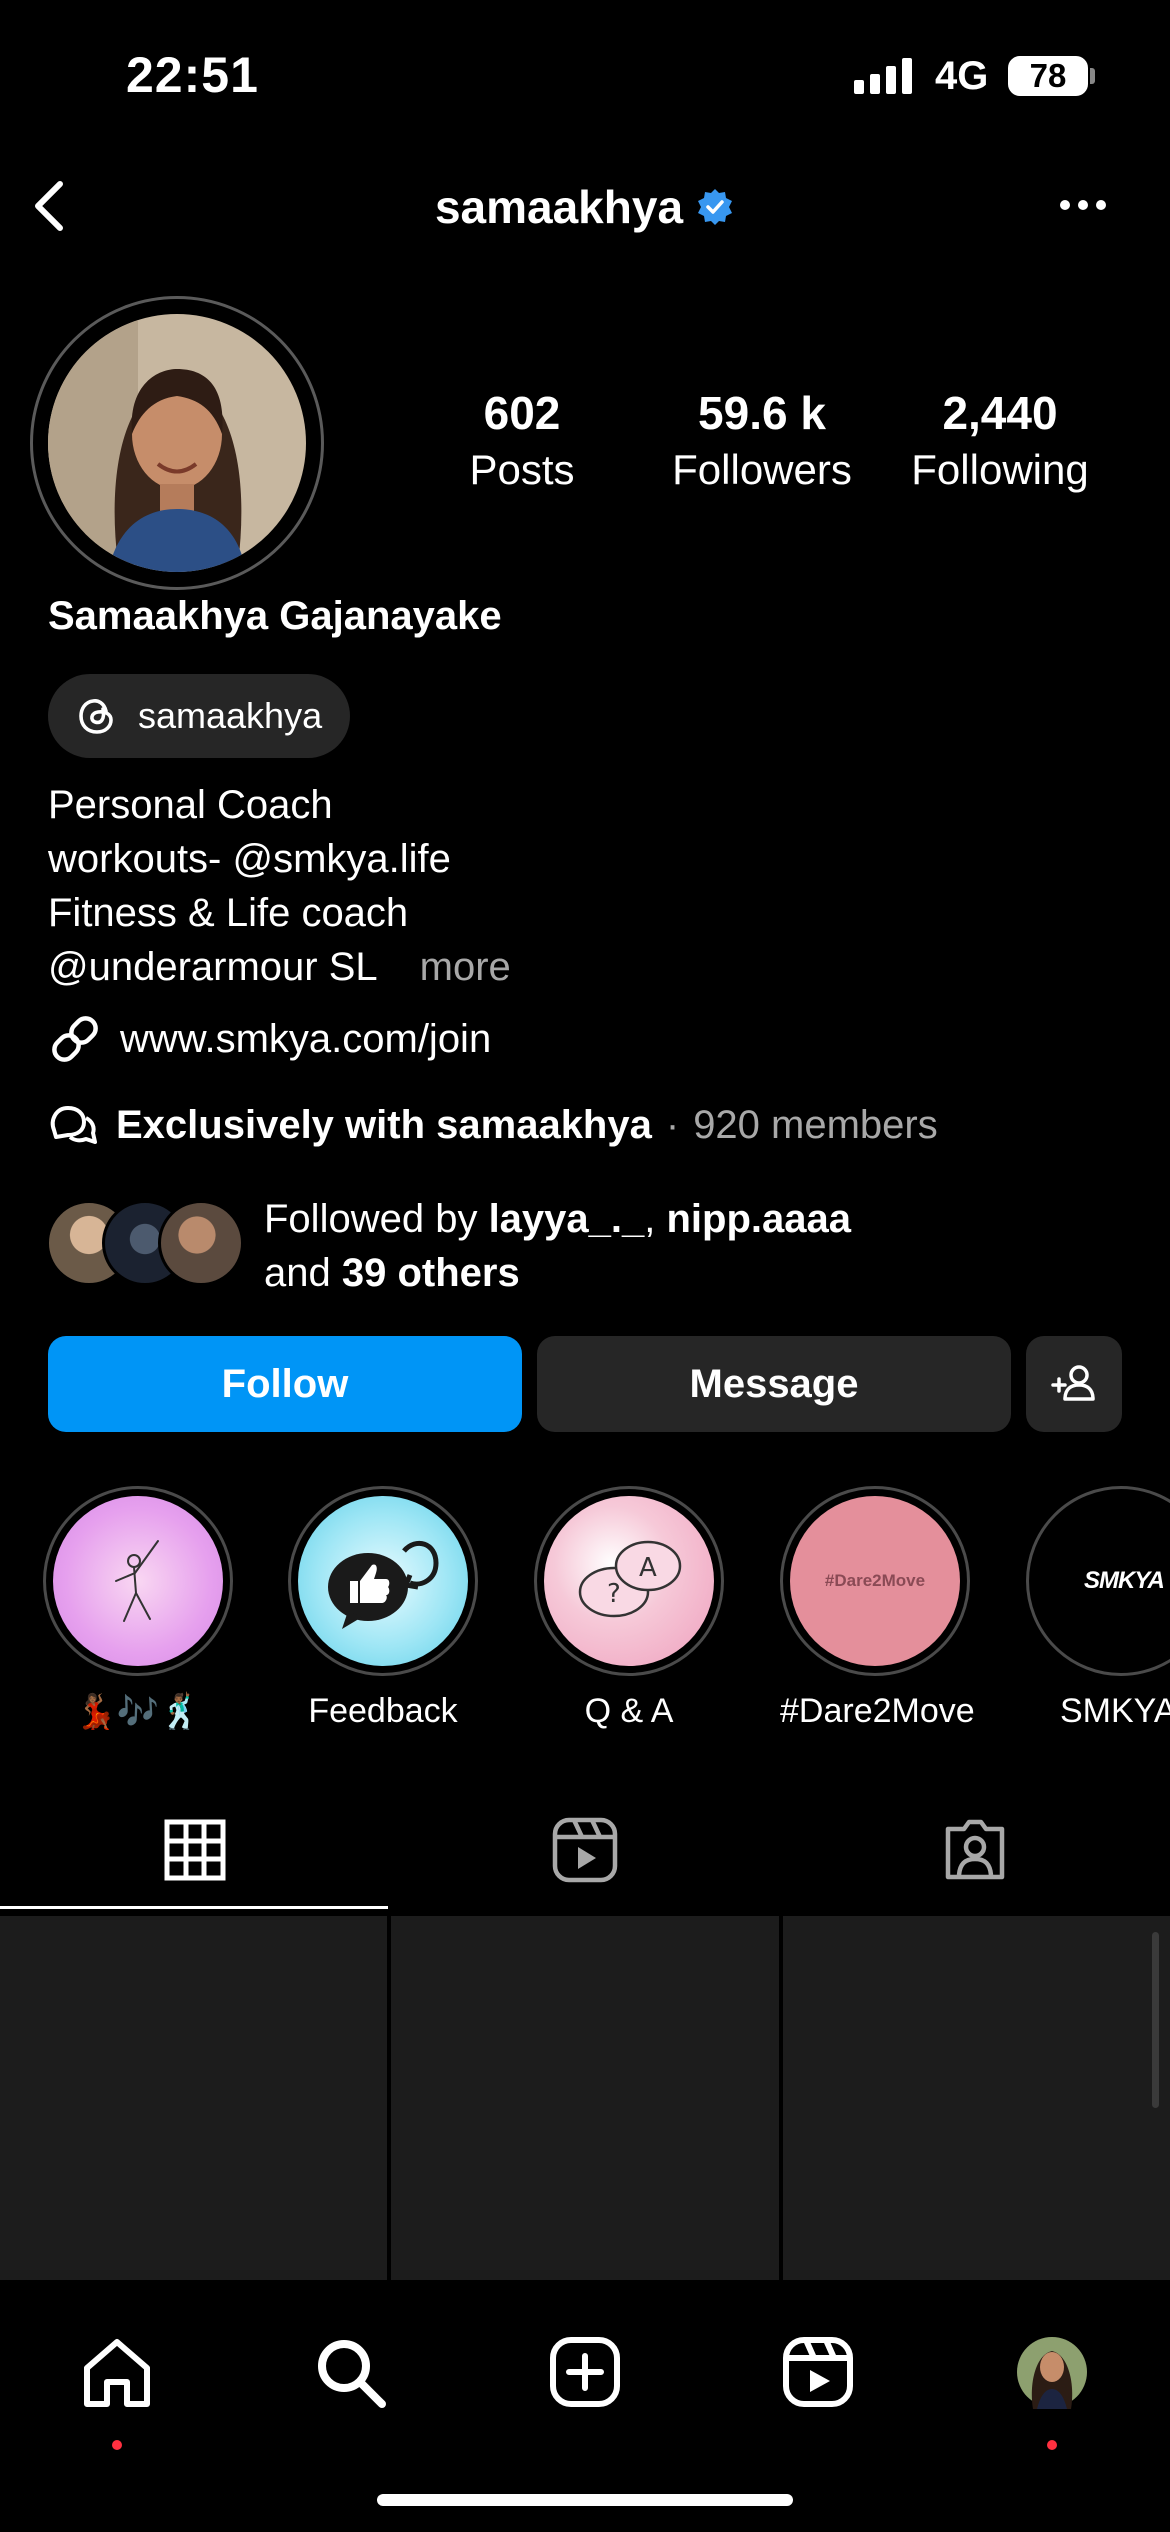 The width and height of the screenshot is (1170, 2532). Describe the element at coordinates (559, 207) in the screenshot. I see `header-username: samaakhya` at that location.